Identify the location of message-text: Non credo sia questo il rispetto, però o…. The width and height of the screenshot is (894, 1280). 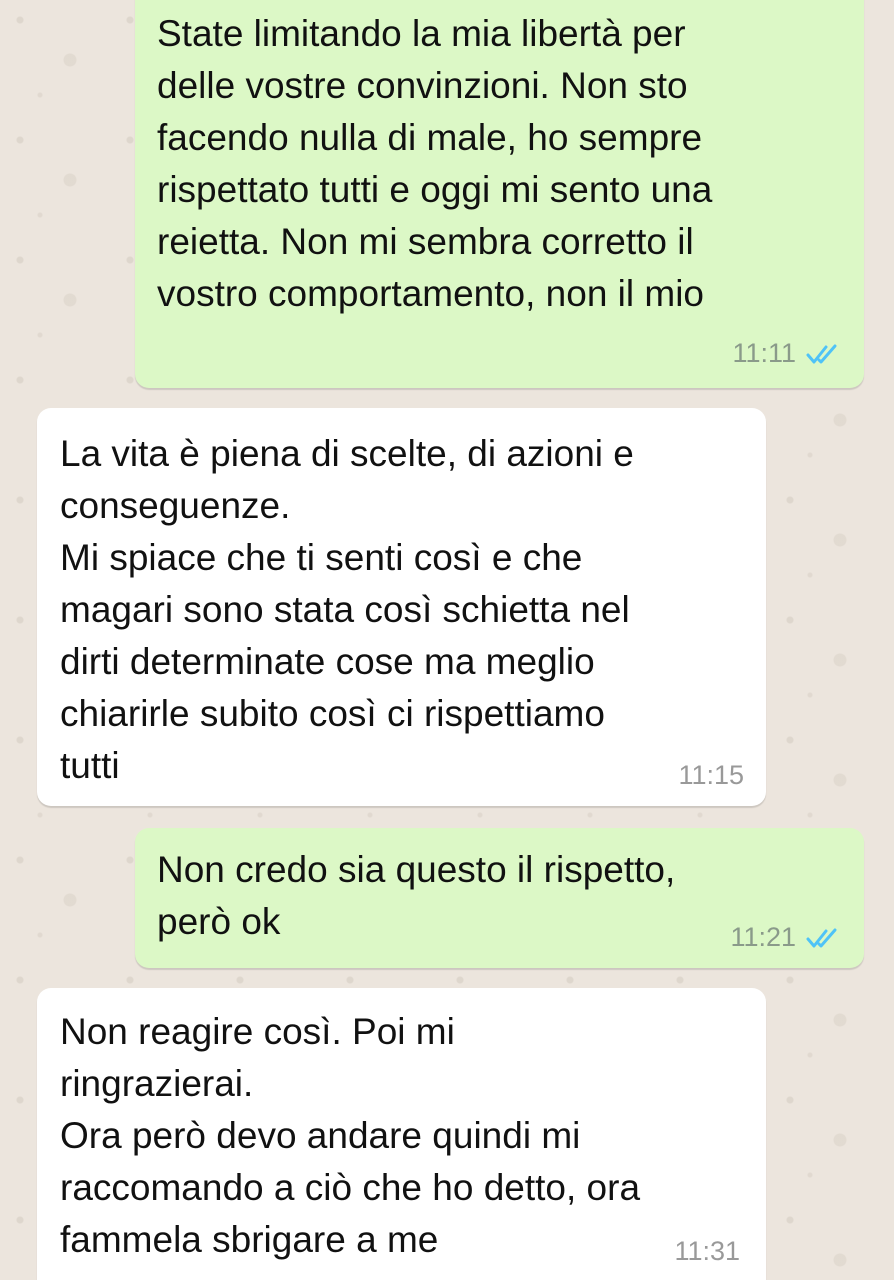
(416, 895).